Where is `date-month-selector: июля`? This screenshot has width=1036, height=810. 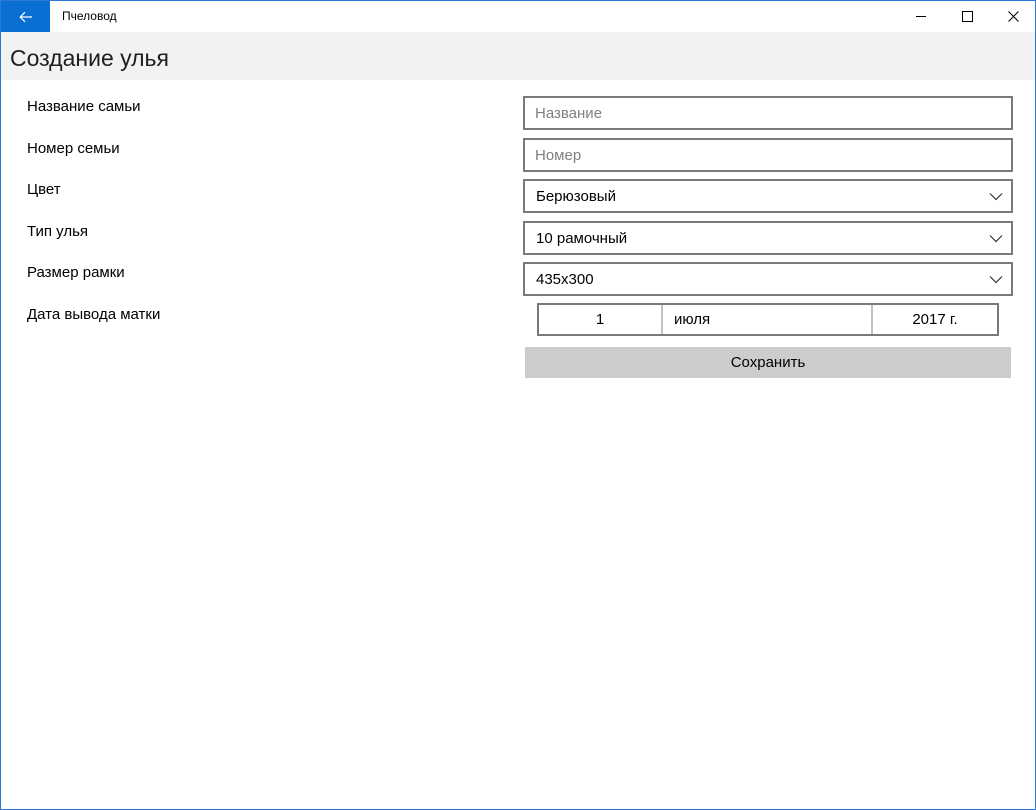 date-month-selector: июля is located at coordinates (768, 319).